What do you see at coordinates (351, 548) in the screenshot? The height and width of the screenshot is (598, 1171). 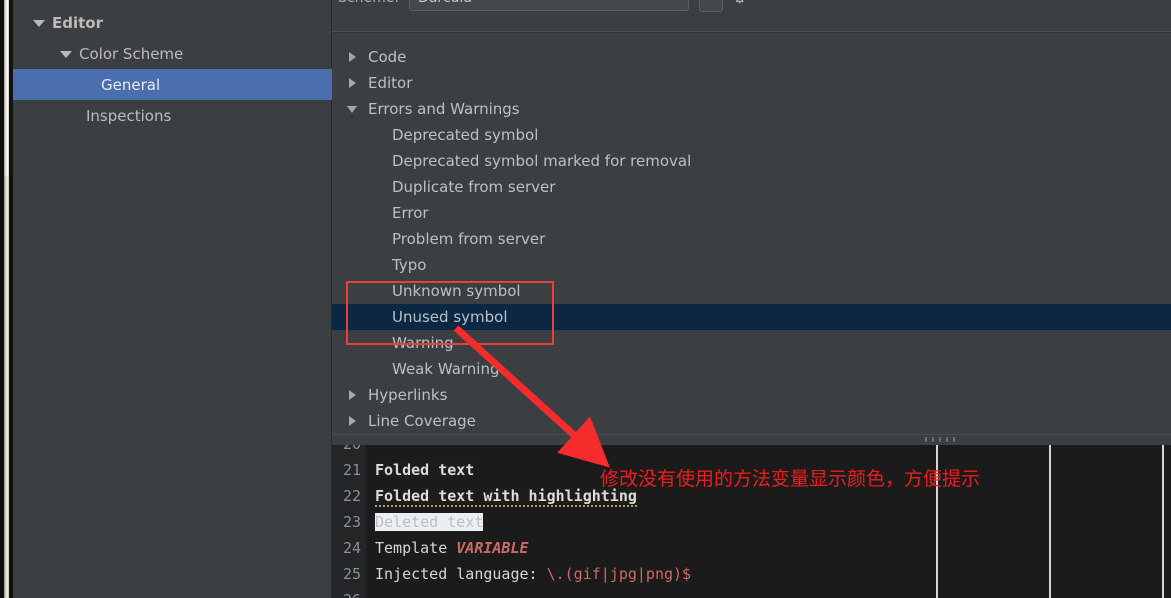 I see `line-number: 24` at bounding box center [351, 548].